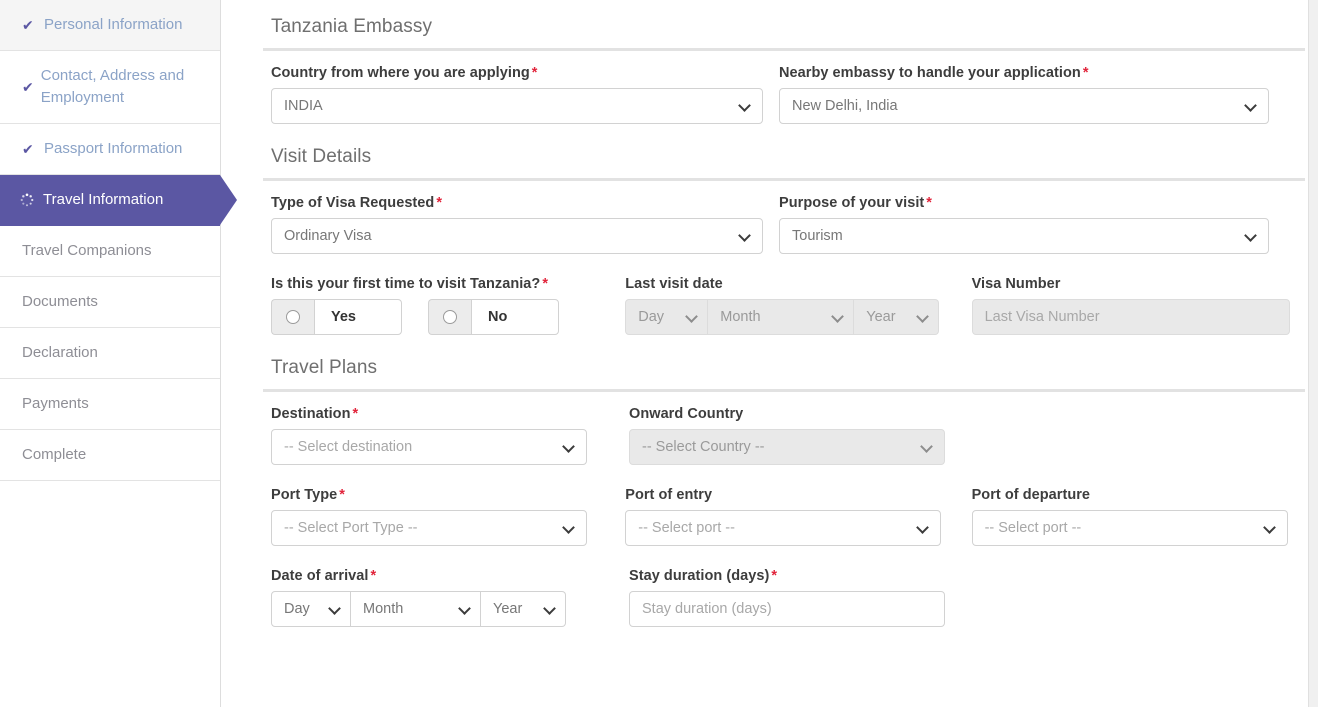  Describe the element at coordinates (1130, 317) in the screenshot. I see `input-visa-number-wrap: Last Visa Number` at that location.